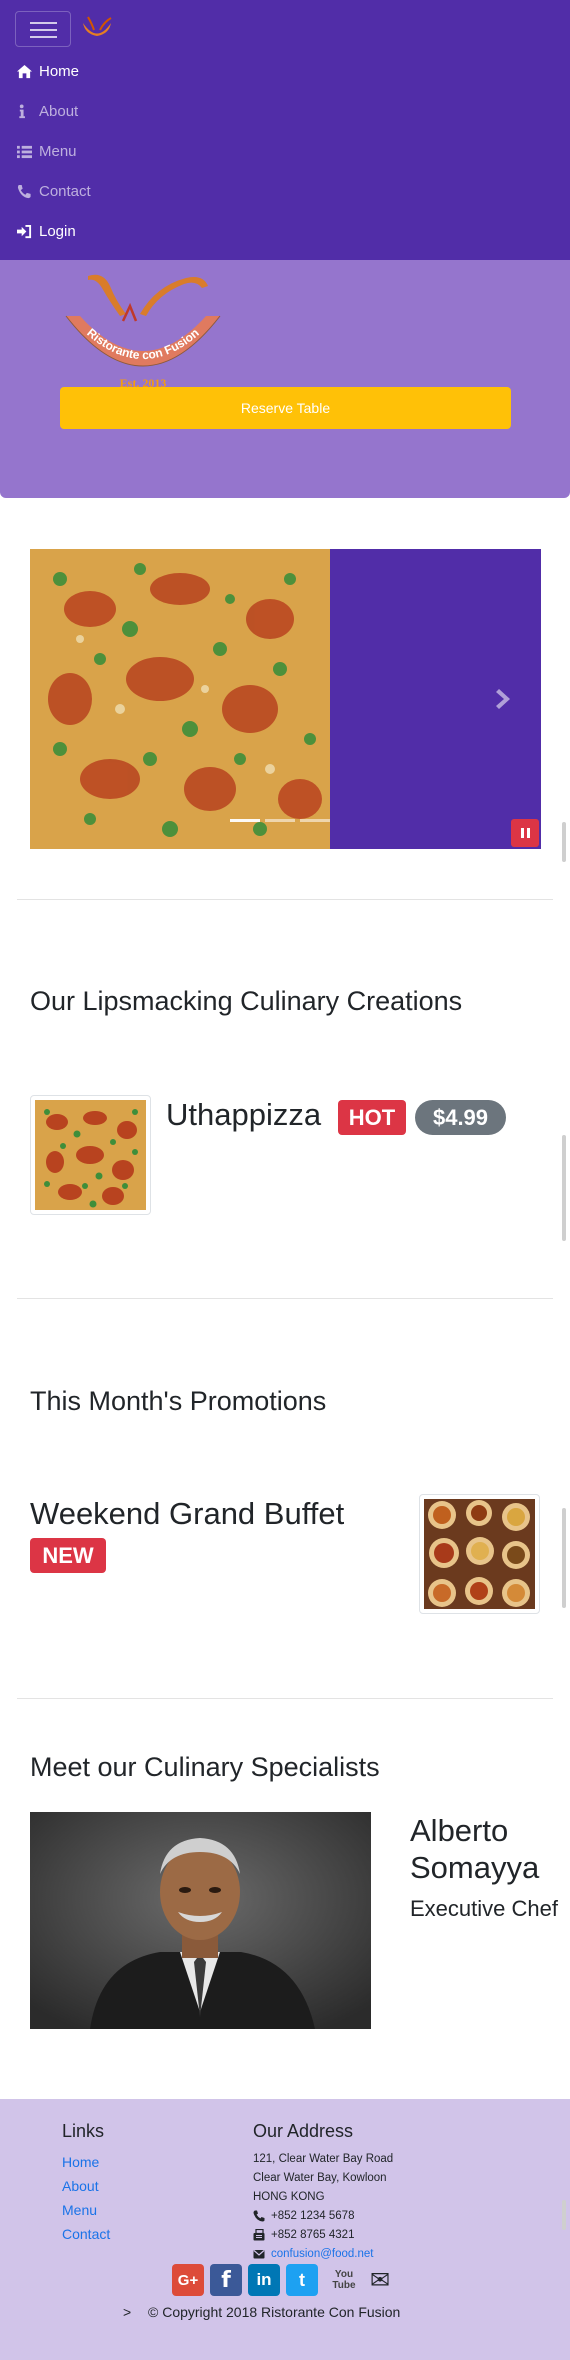 The image size is (570, 2360). What do you see at coordinates (97, 27) in the screenshot?
I see `brand-logo` at bounding box center [97, 27].